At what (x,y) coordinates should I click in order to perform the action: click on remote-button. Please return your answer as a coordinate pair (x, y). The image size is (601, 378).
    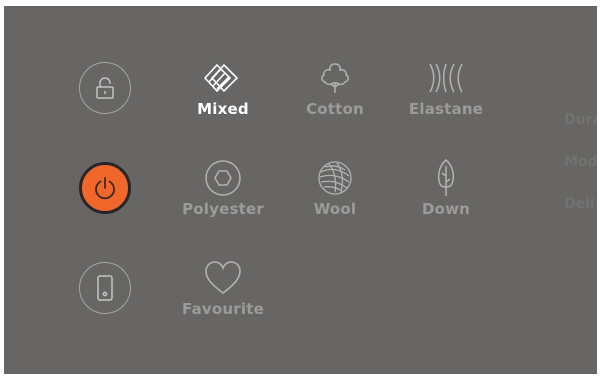
    Looking at the image, I should click on (105, 288).